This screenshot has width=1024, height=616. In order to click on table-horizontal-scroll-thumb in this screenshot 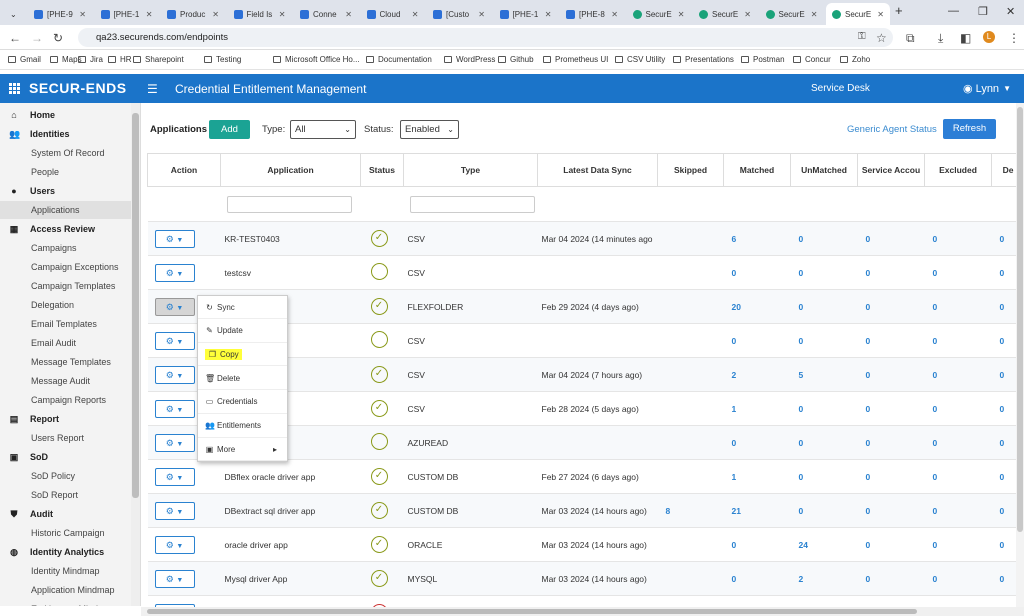, I will do `click(532, 611)`.